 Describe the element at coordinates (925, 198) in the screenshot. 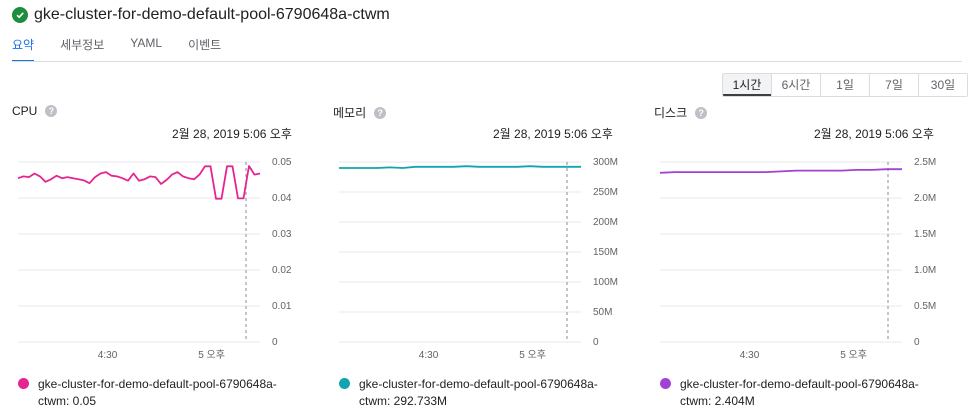

I see `y-tick-label: 2.0M` at that location.